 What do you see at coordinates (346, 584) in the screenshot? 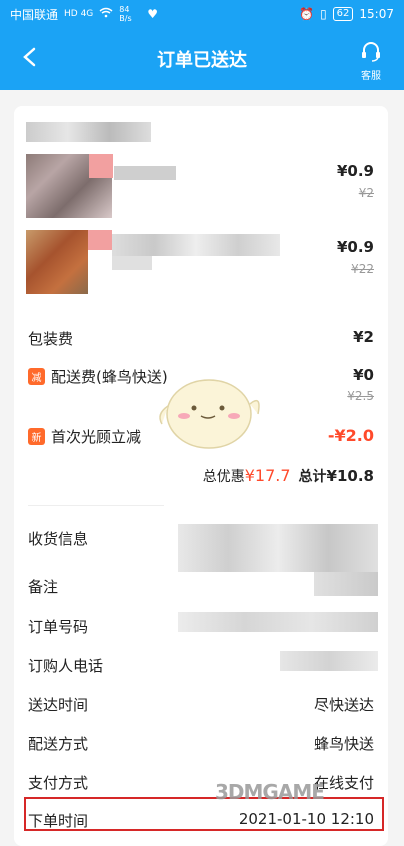
I see `remark-blurred` at bounding box center [346, 584].